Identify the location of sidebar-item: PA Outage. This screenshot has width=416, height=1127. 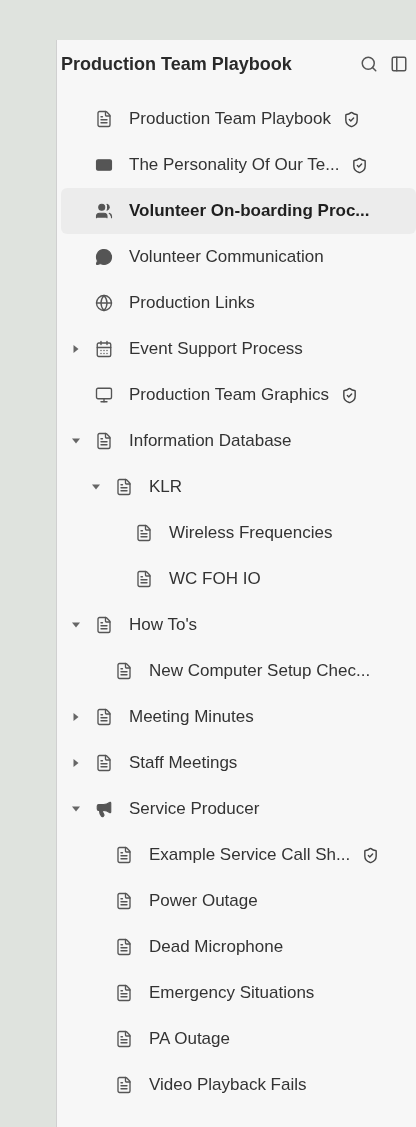
(238, 1039).